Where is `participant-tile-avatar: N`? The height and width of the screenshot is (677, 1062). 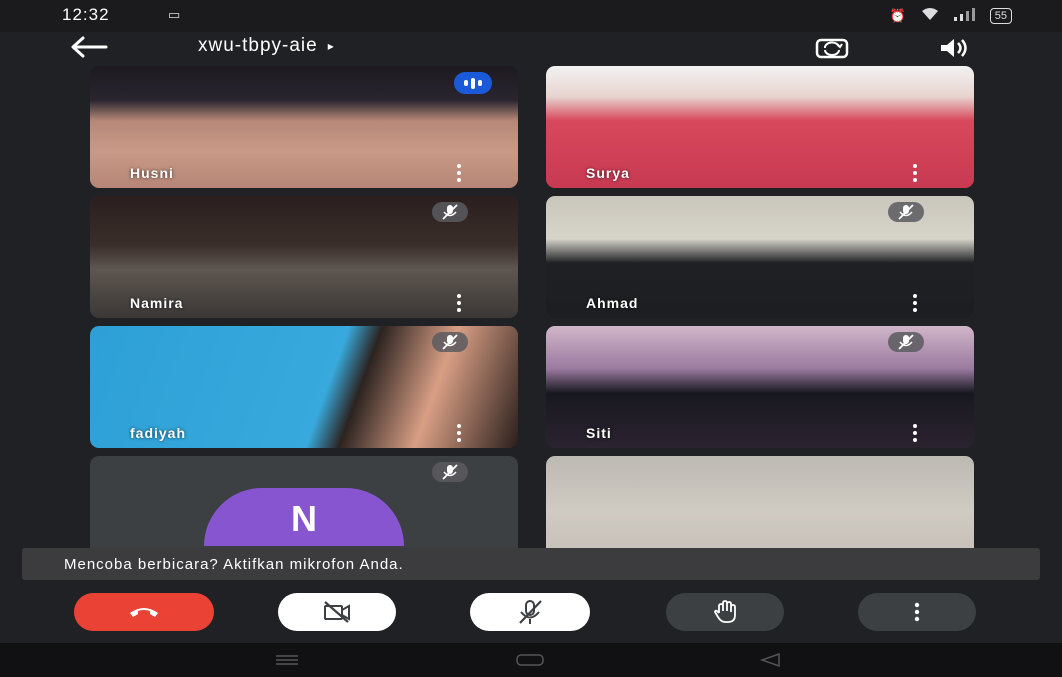 participant-tile-avatar: N is located at coordinates (304, 502).